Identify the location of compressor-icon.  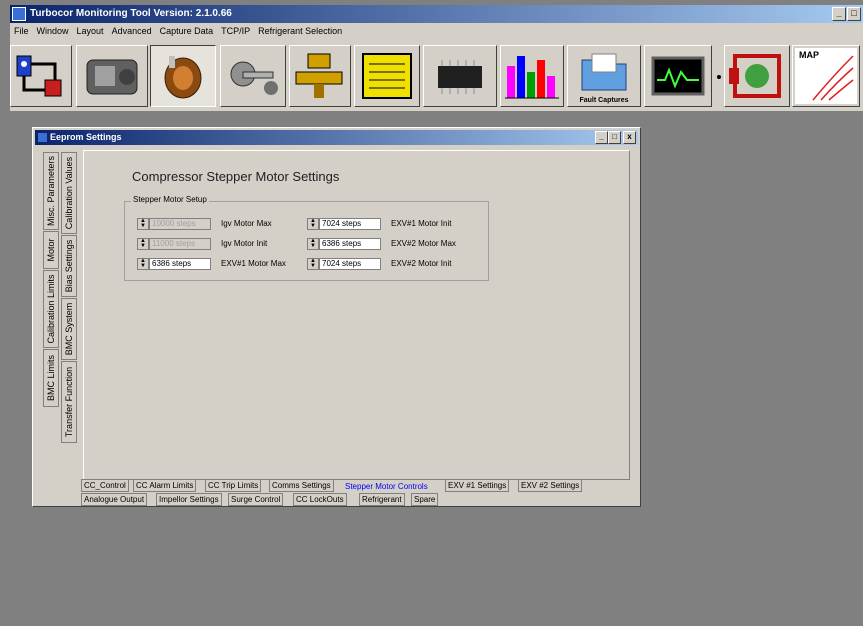
(112, 77).